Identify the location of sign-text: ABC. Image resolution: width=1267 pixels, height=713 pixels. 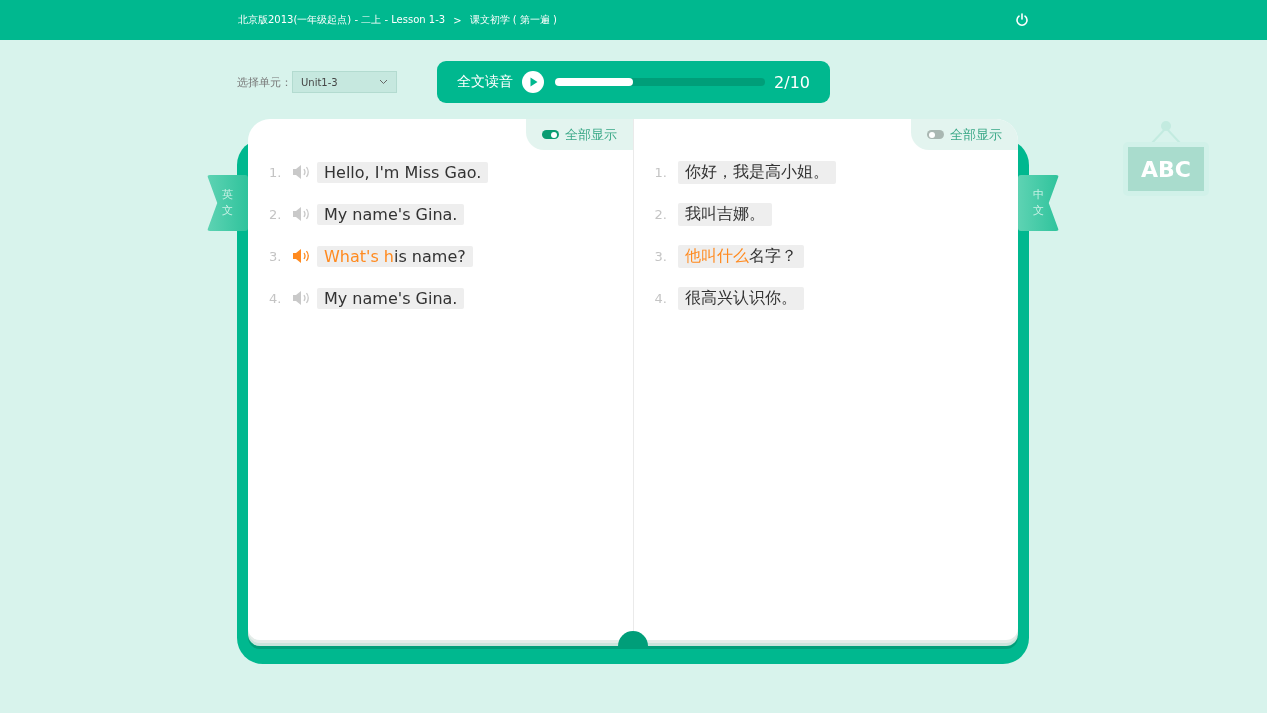
(1166, 169).